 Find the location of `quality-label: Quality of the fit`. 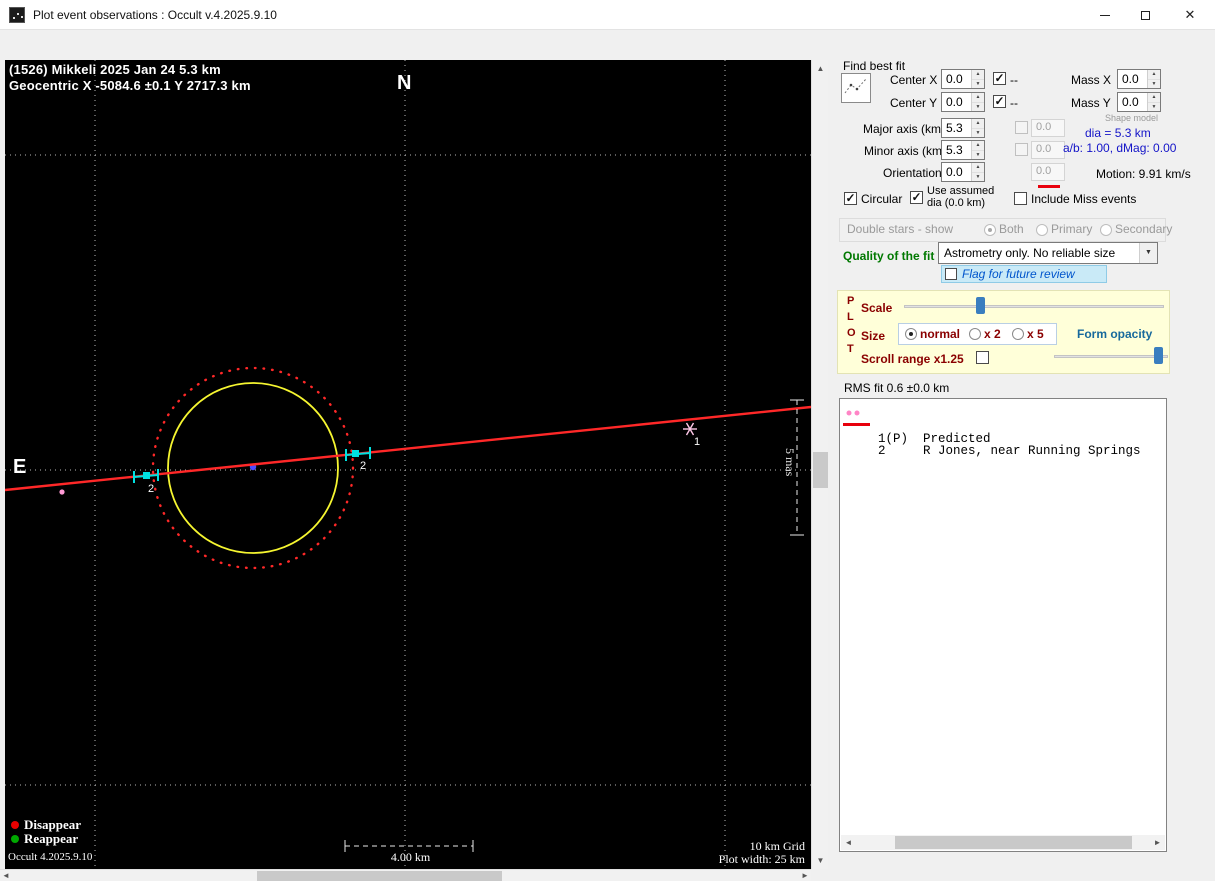

quality-label: Quality of the fit is located at coordinates (889, 256).